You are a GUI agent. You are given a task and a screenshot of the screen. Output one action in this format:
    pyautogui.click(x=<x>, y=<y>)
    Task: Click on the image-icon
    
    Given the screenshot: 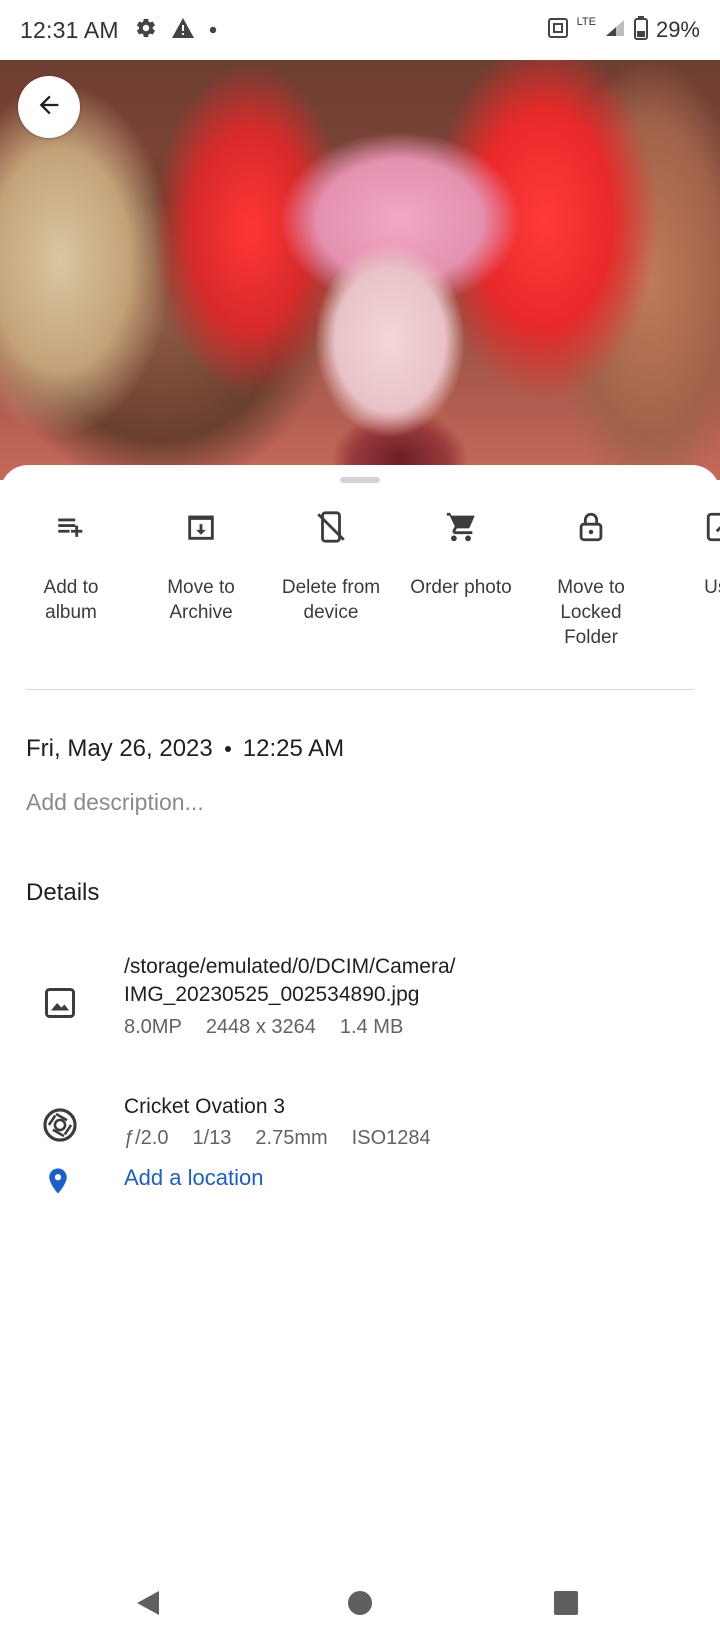 What is the action you would take?
    pyautogui.click(x=60, y=1003)
    